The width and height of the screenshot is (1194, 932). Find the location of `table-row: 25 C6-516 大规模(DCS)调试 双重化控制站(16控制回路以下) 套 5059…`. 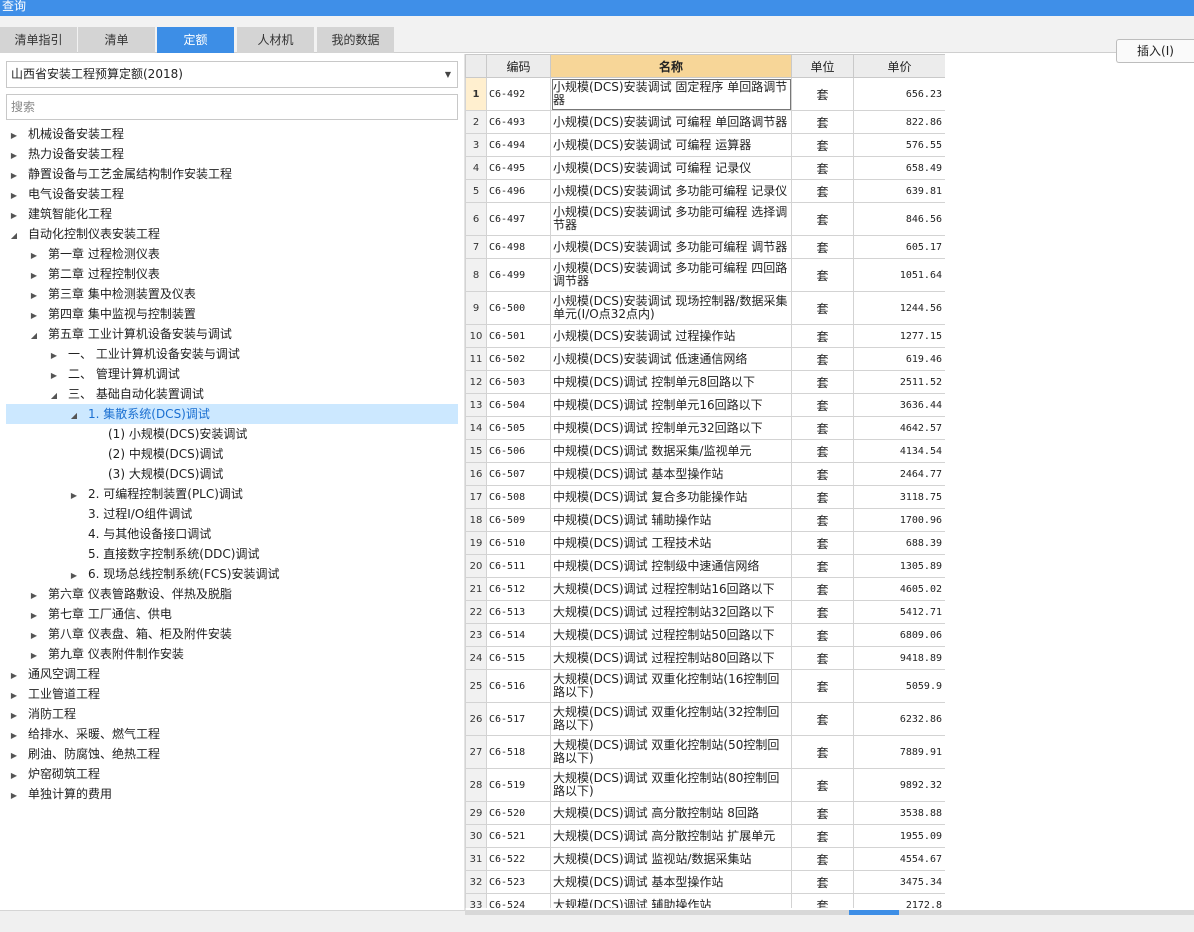

table-row: 25 C6-516 大规模(DCS)调试 双重化控制站(16控制回路以下) 套 5059… is located at coordinates (705, 686).